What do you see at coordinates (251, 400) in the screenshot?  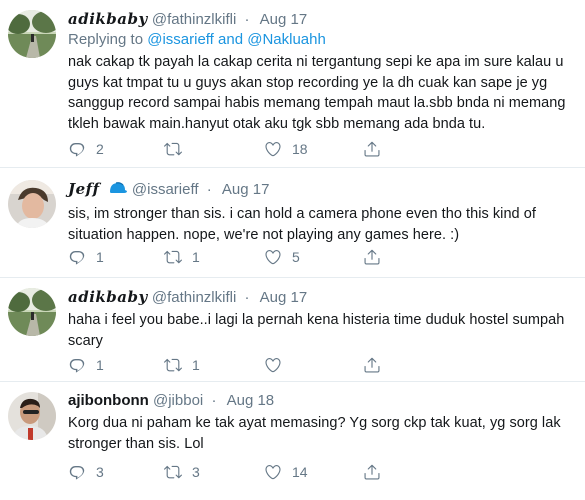 I see `tweet-date: Aug 18` at bounding box center [251, 400].